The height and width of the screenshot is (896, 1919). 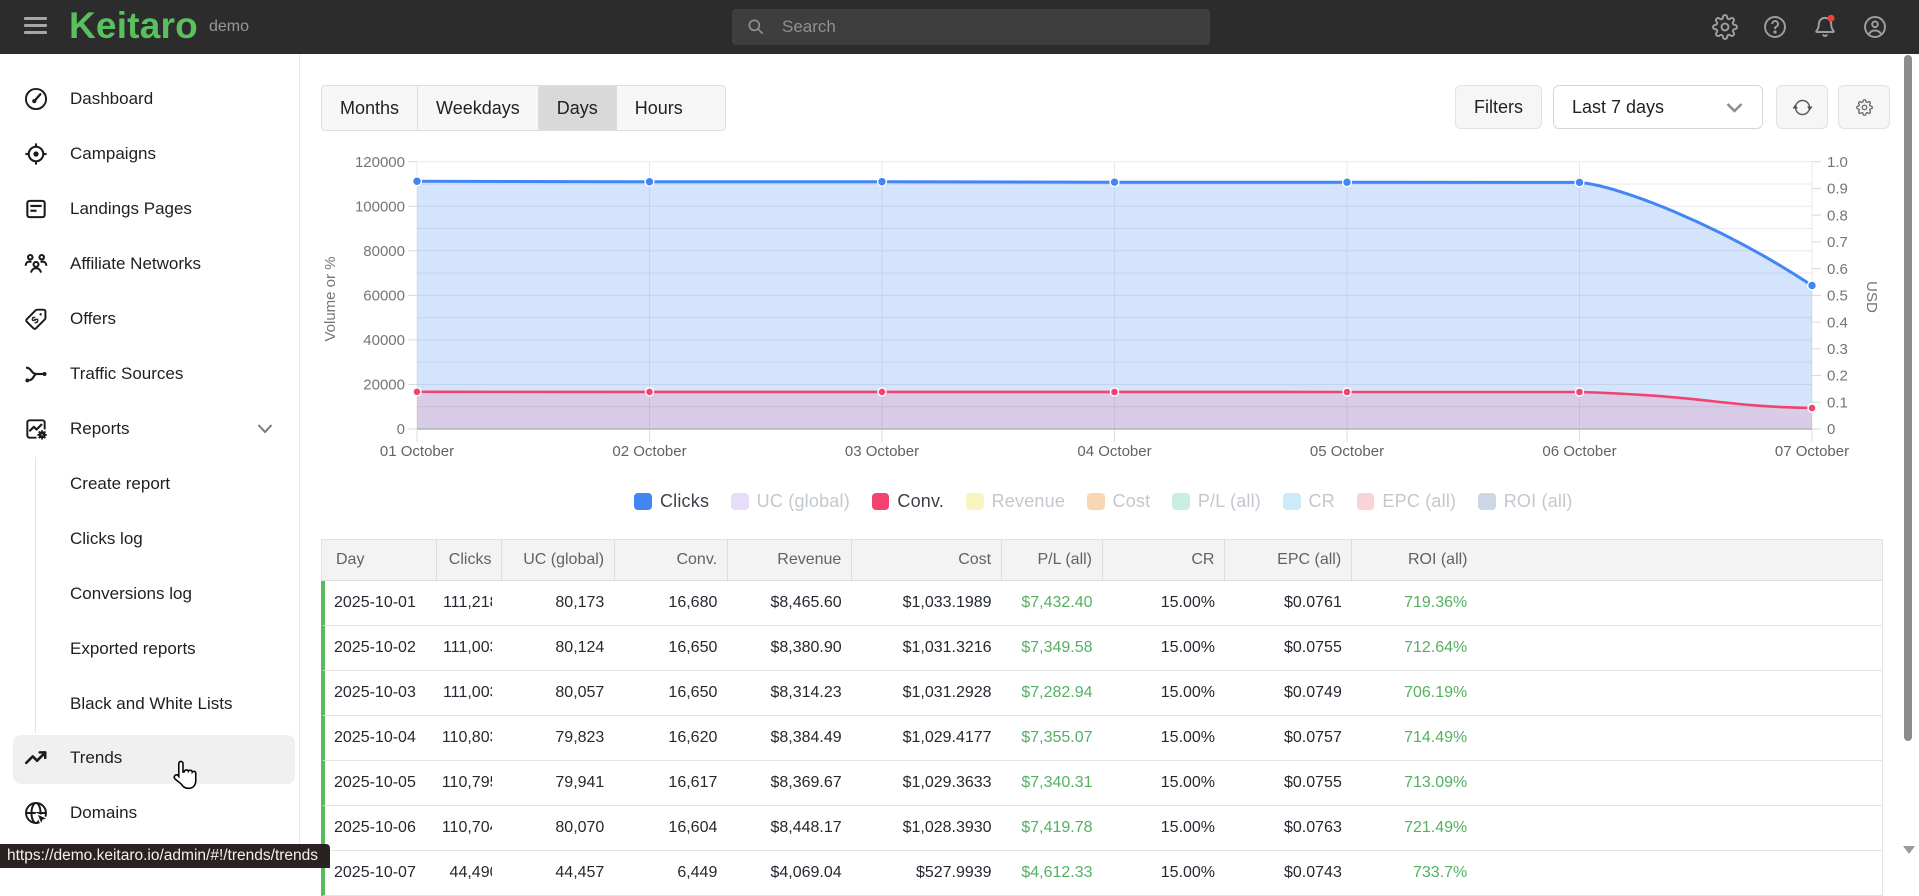 I want to click on svg-text: 07 October, so click(x=1812, y=451).